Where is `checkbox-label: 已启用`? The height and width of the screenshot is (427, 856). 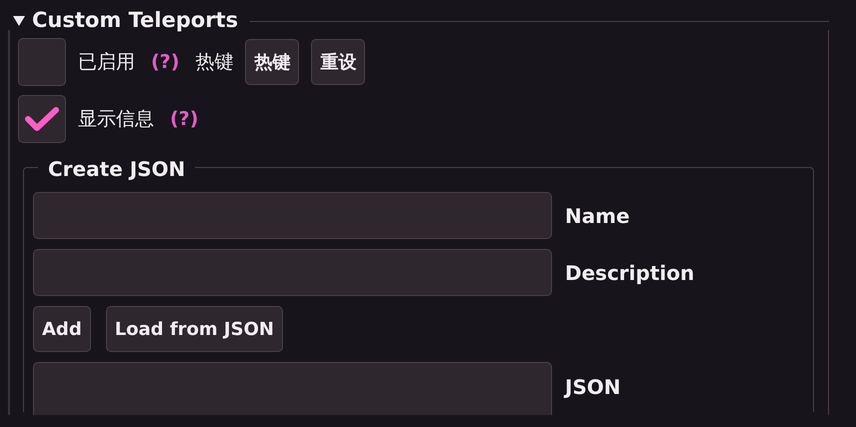 checkbox-label: 已启用 is located at coordinates (106, 62).